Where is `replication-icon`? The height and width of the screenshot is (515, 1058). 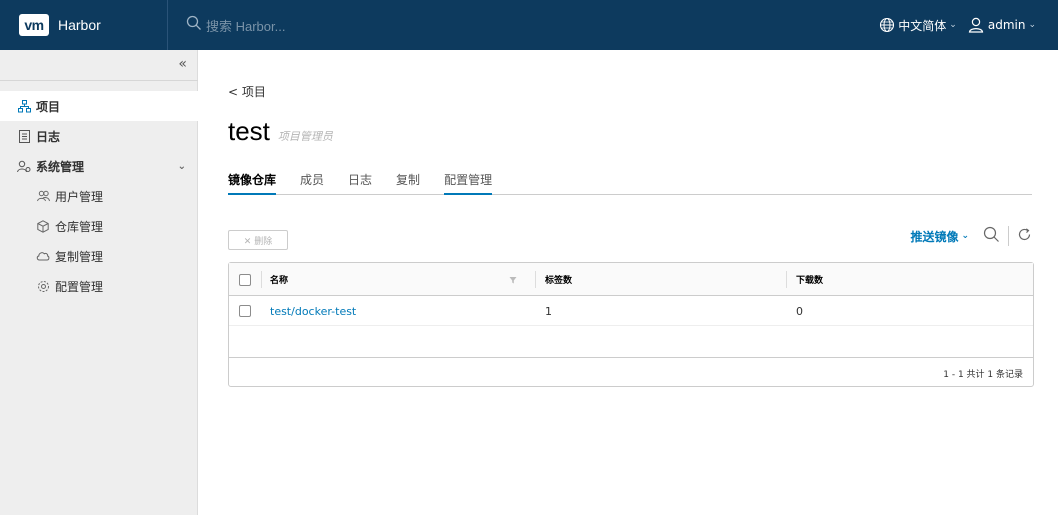
replication-icon is located at coordinates (43, 256).